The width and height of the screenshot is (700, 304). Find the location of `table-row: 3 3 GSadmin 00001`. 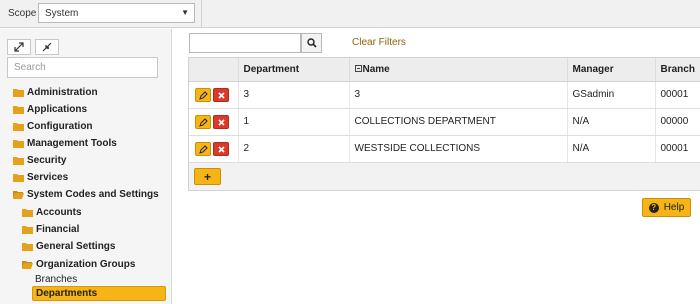

table-row: 3 3 GSadmin 00001 is located at coordinates (444, 95).